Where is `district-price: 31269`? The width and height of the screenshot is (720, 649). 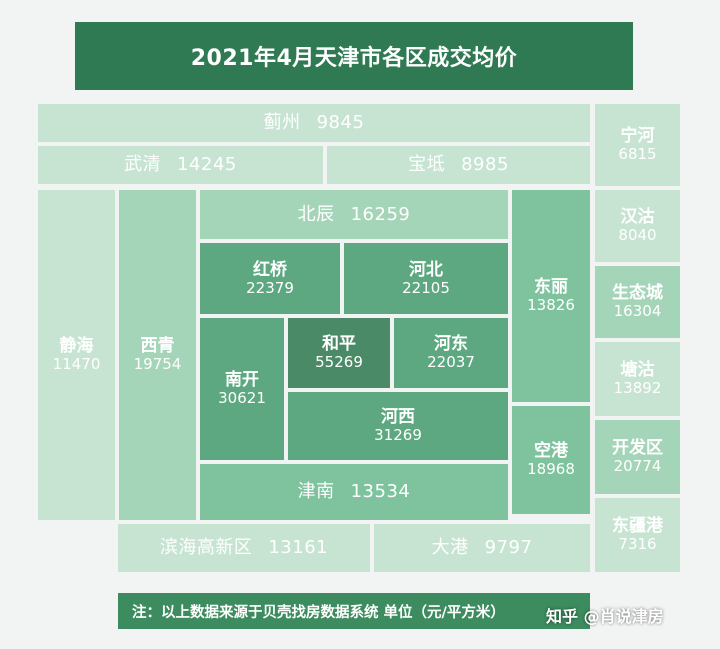
district-price: 31269 is located at coordinates (398, 435).